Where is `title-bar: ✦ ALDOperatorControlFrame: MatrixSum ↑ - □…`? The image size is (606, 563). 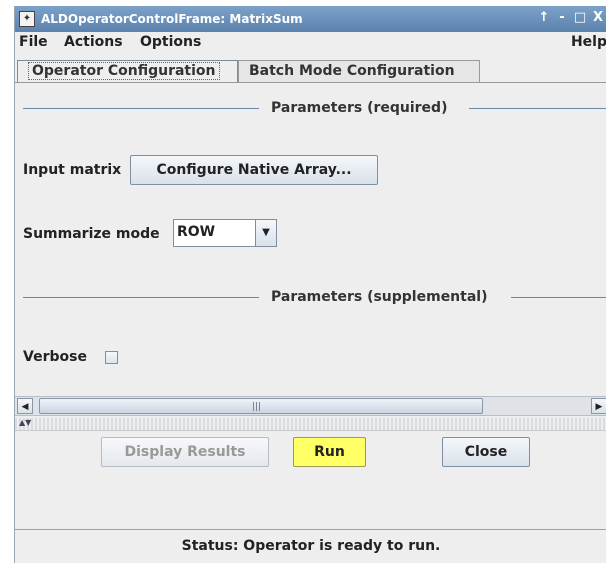
title-bar: ✦ ALDOperatorControlFrame: MatrixSum ↑ - □… is located at coordinates (310, 19).